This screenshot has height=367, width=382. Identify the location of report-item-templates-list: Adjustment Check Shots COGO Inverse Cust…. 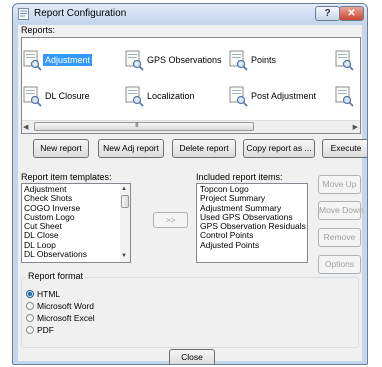
(76, 223).